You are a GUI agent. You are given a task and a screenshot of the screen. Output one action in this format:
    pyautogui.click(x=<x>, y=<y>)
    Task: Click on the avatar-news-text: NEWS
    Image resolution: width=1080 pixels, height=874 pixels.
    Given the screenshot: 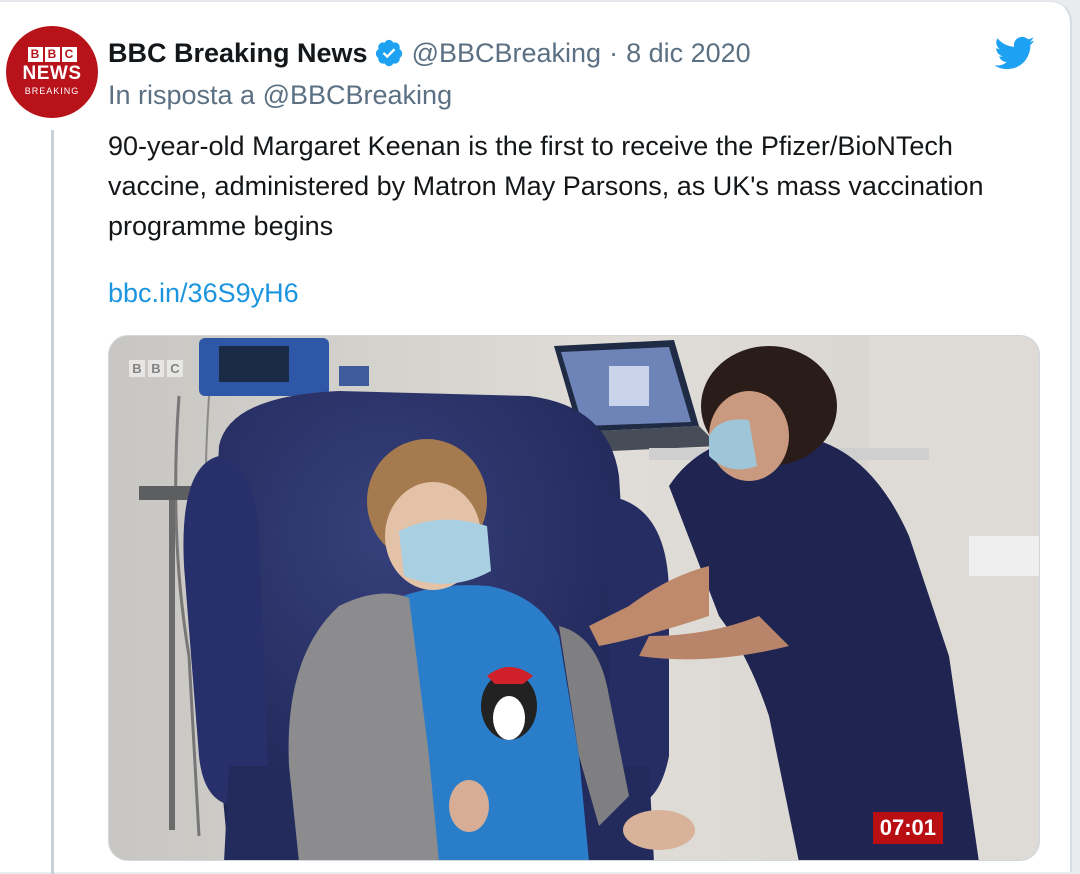 What is the action you would take?
    pyautogui.click(x=52, y=73)
    